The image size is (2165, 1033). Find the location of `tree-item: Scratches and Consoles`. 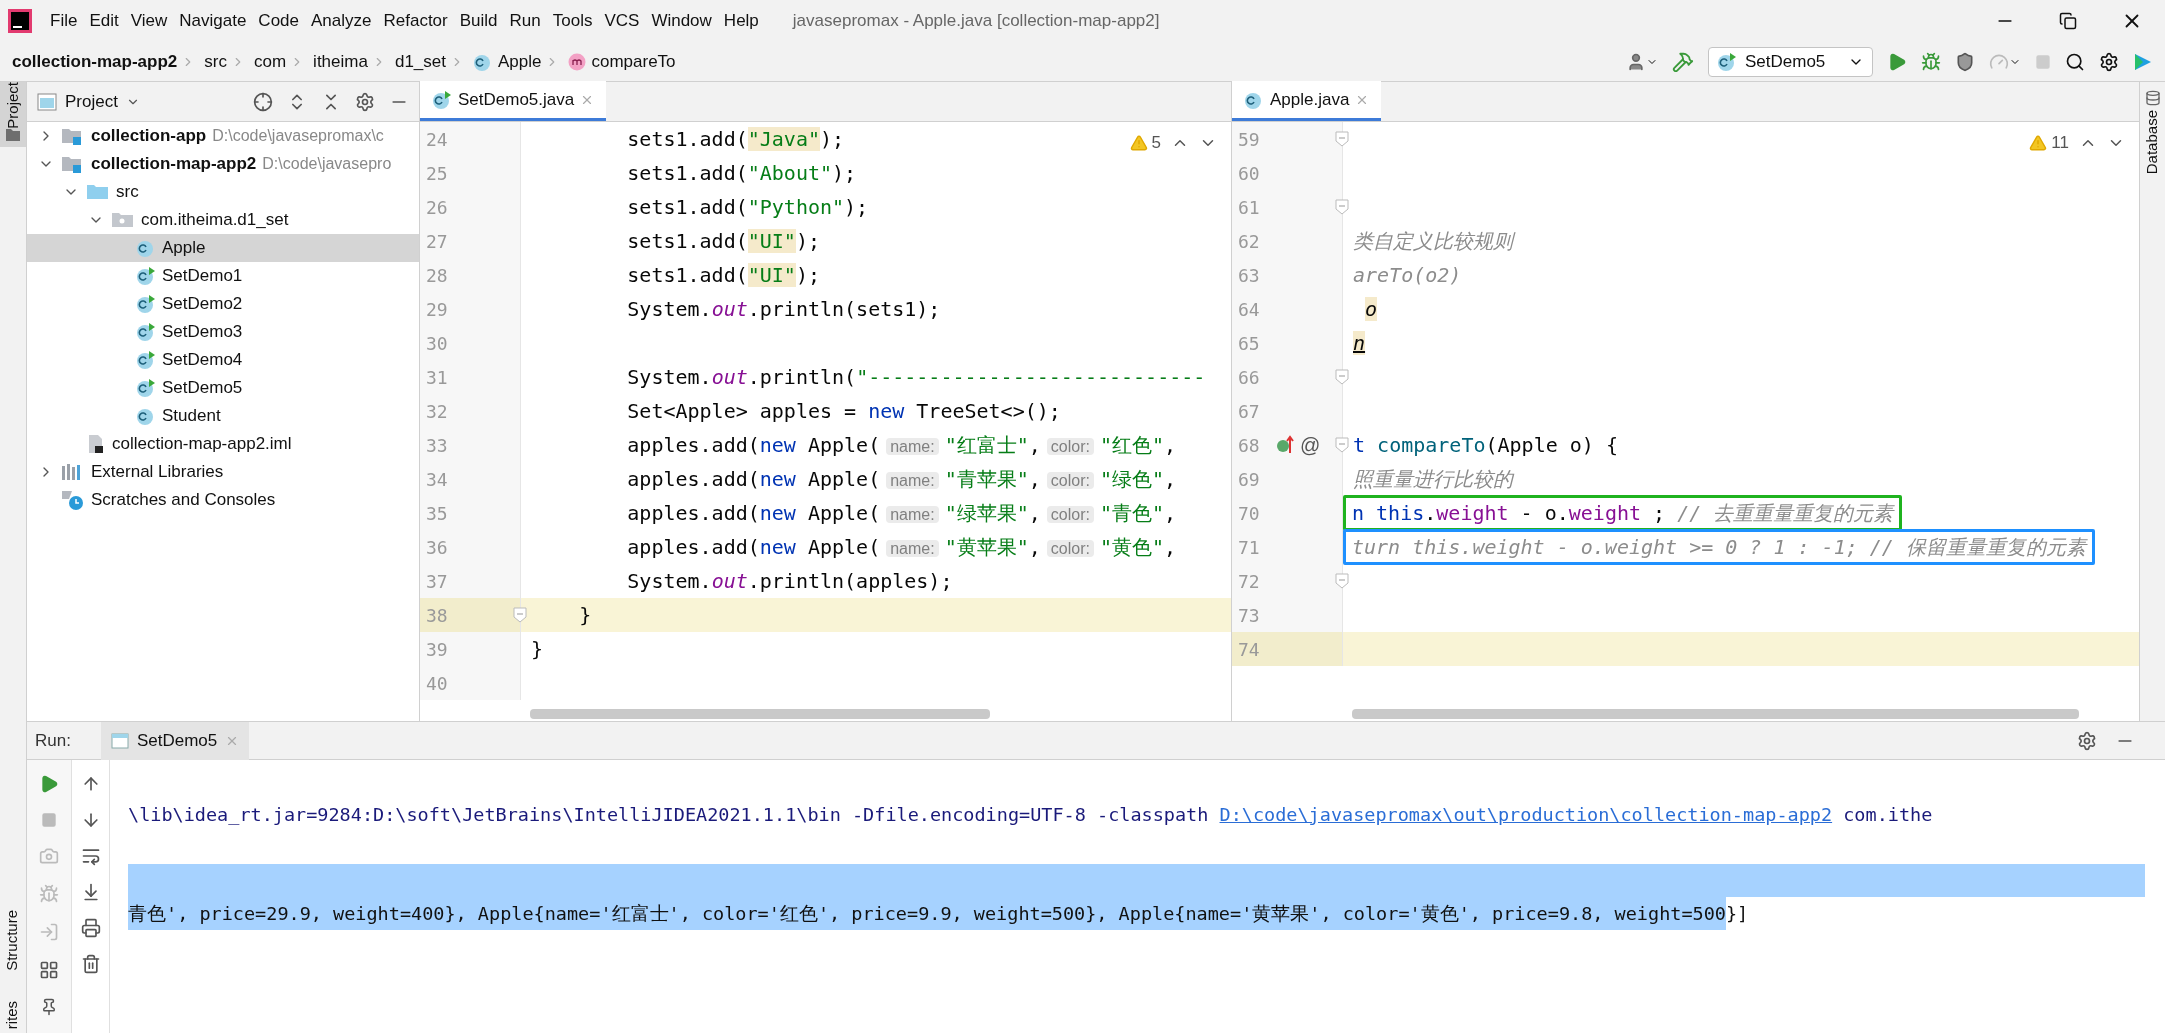

tree-item: Scratches and Consoles is located at coordinates (183, 500).